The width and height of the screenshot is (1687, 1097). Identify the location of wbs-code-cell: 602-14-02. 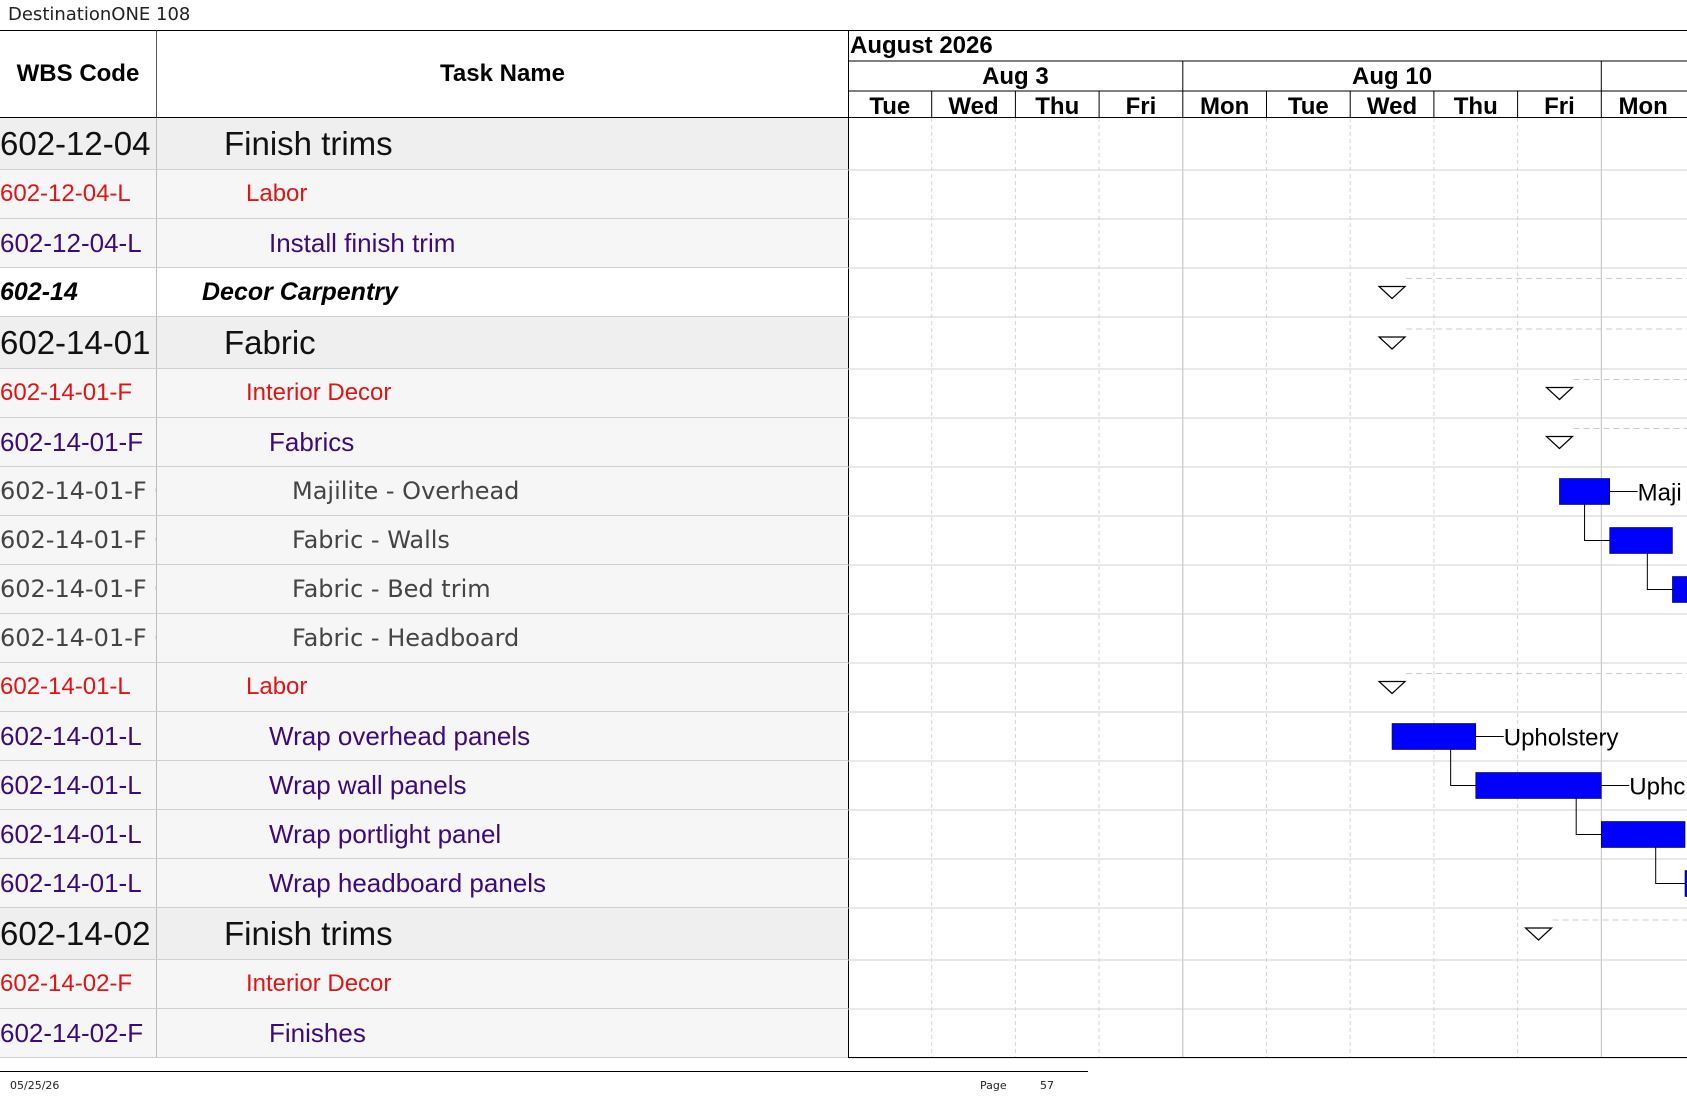
(78, 933).